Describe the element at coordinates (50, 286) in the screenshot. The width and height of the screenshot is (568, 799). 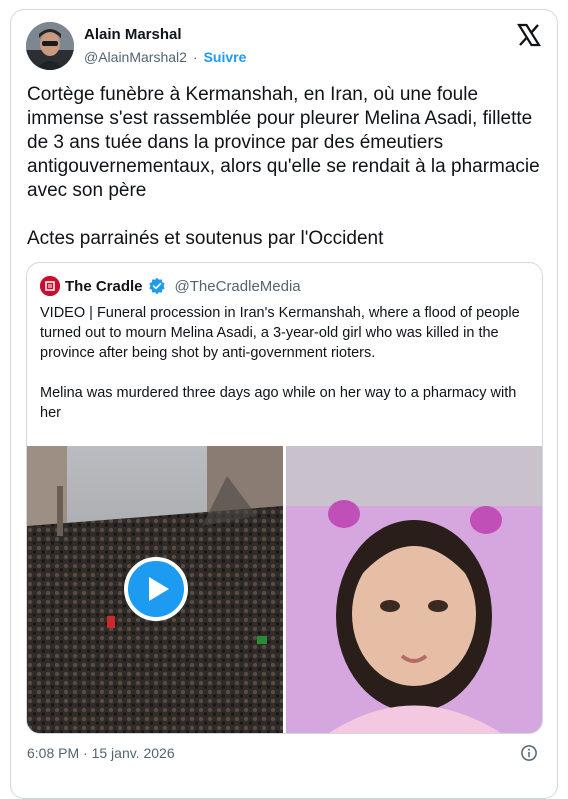
I see `the-cradle-logo-icon` at that location.